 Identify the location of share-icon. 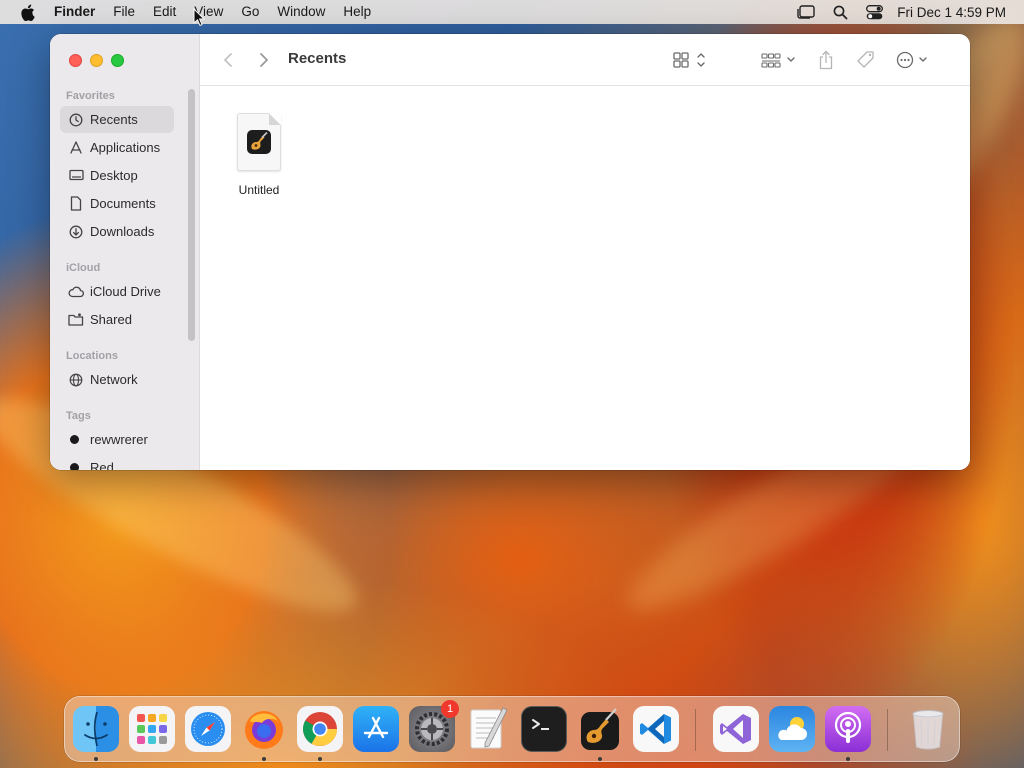
(826, 60).